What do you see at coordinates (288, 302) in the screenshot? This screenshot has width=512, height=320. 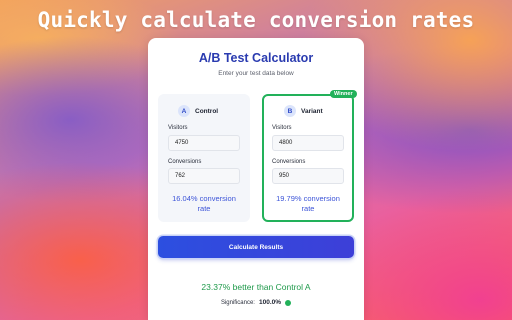 I see `status-dot-icon` at bounding box center [288, 302].